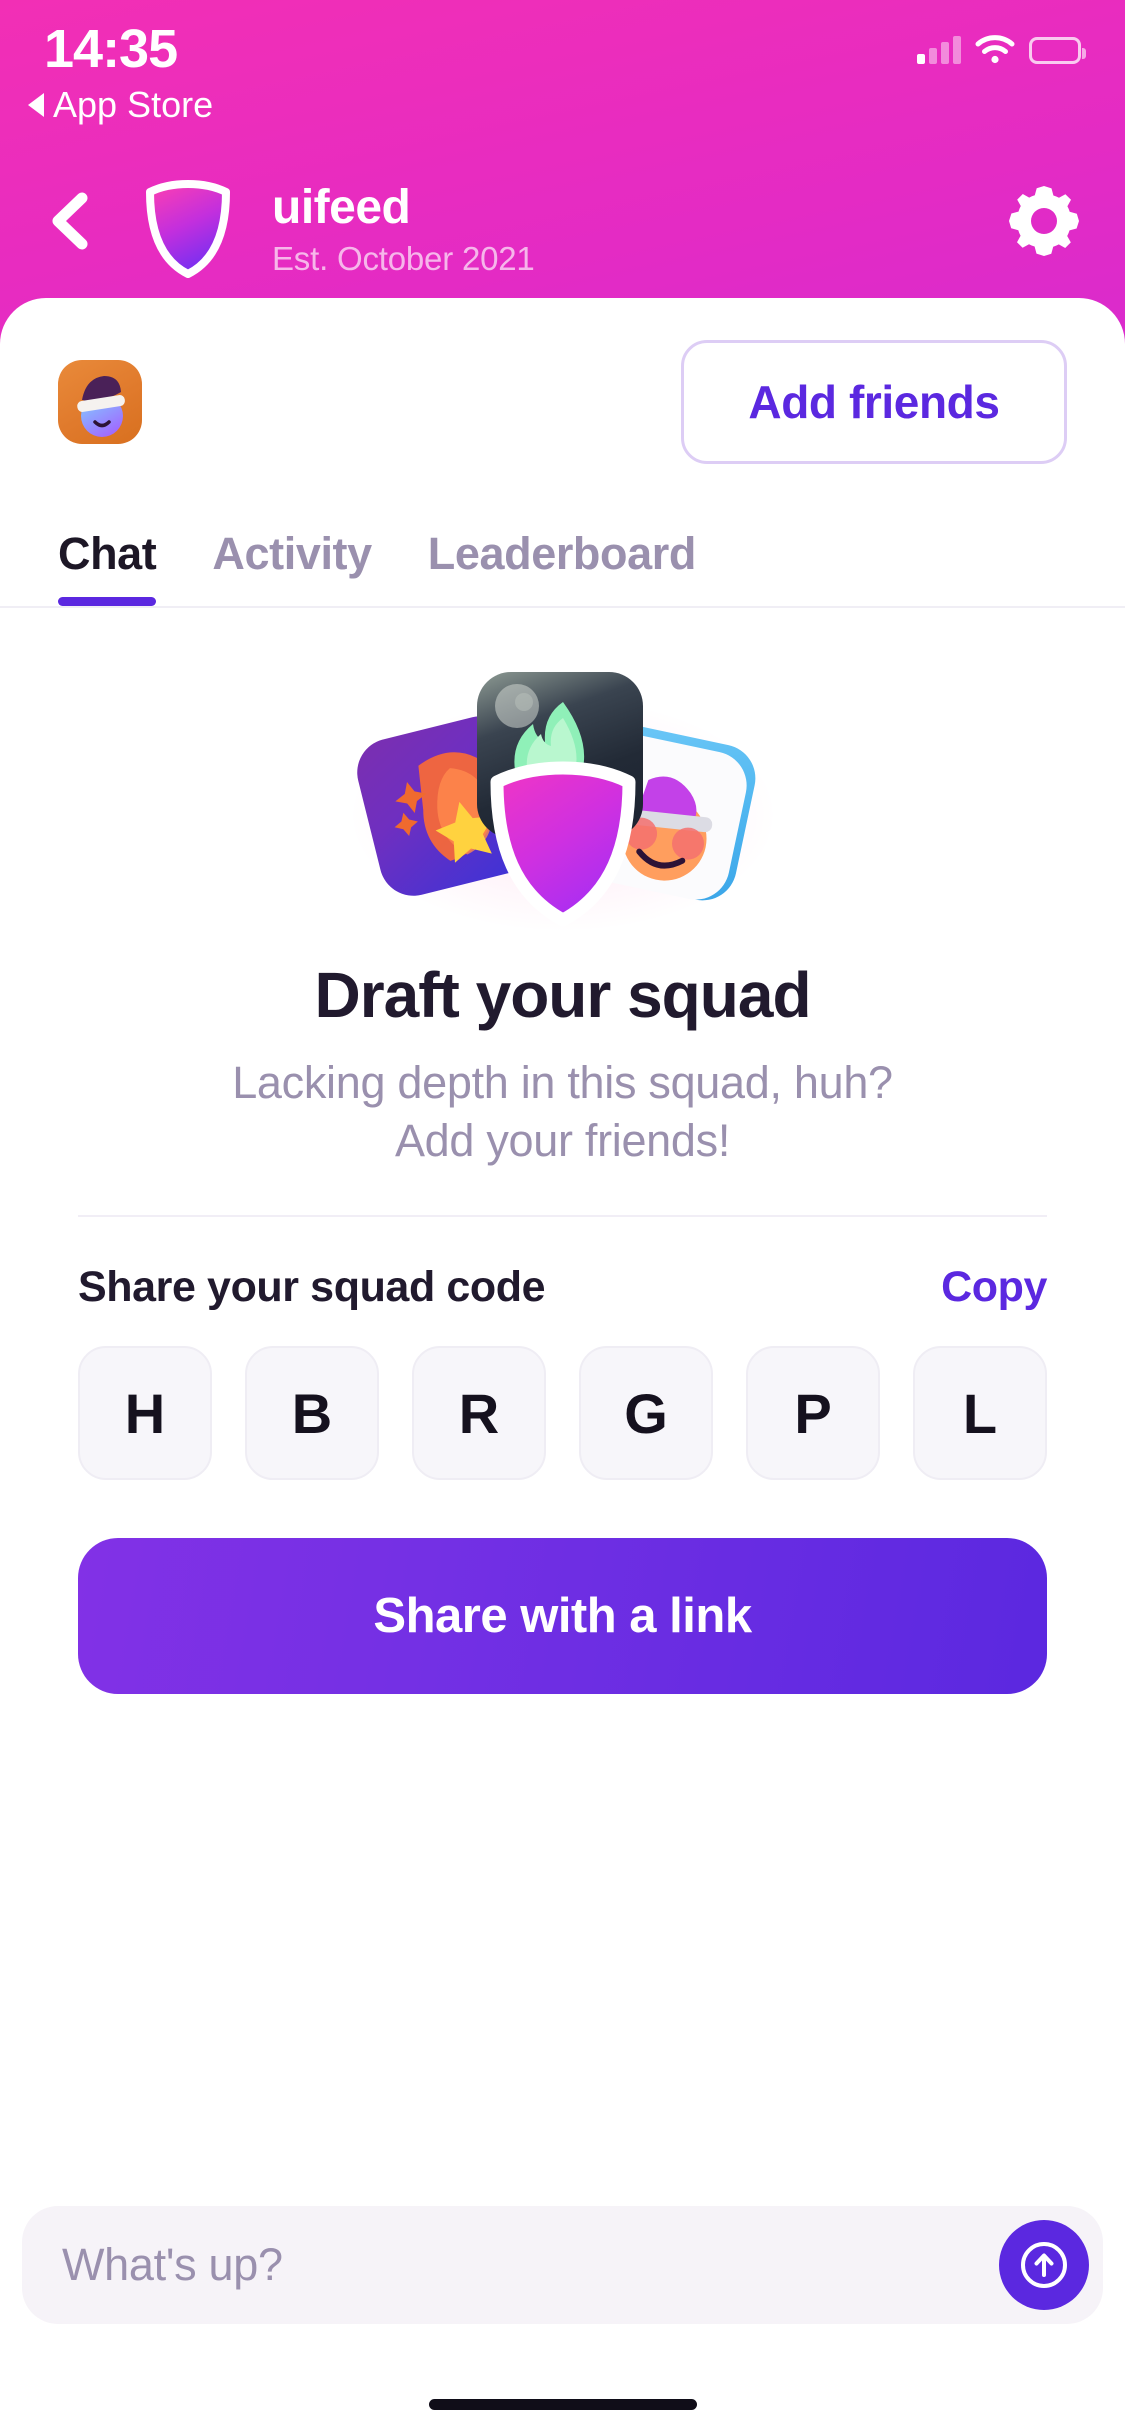 This screenshot has width=1125, height=2436. Describe the element at coordinates (312, 1413) in the screenshot. I see `code-char-1: B` at that location.